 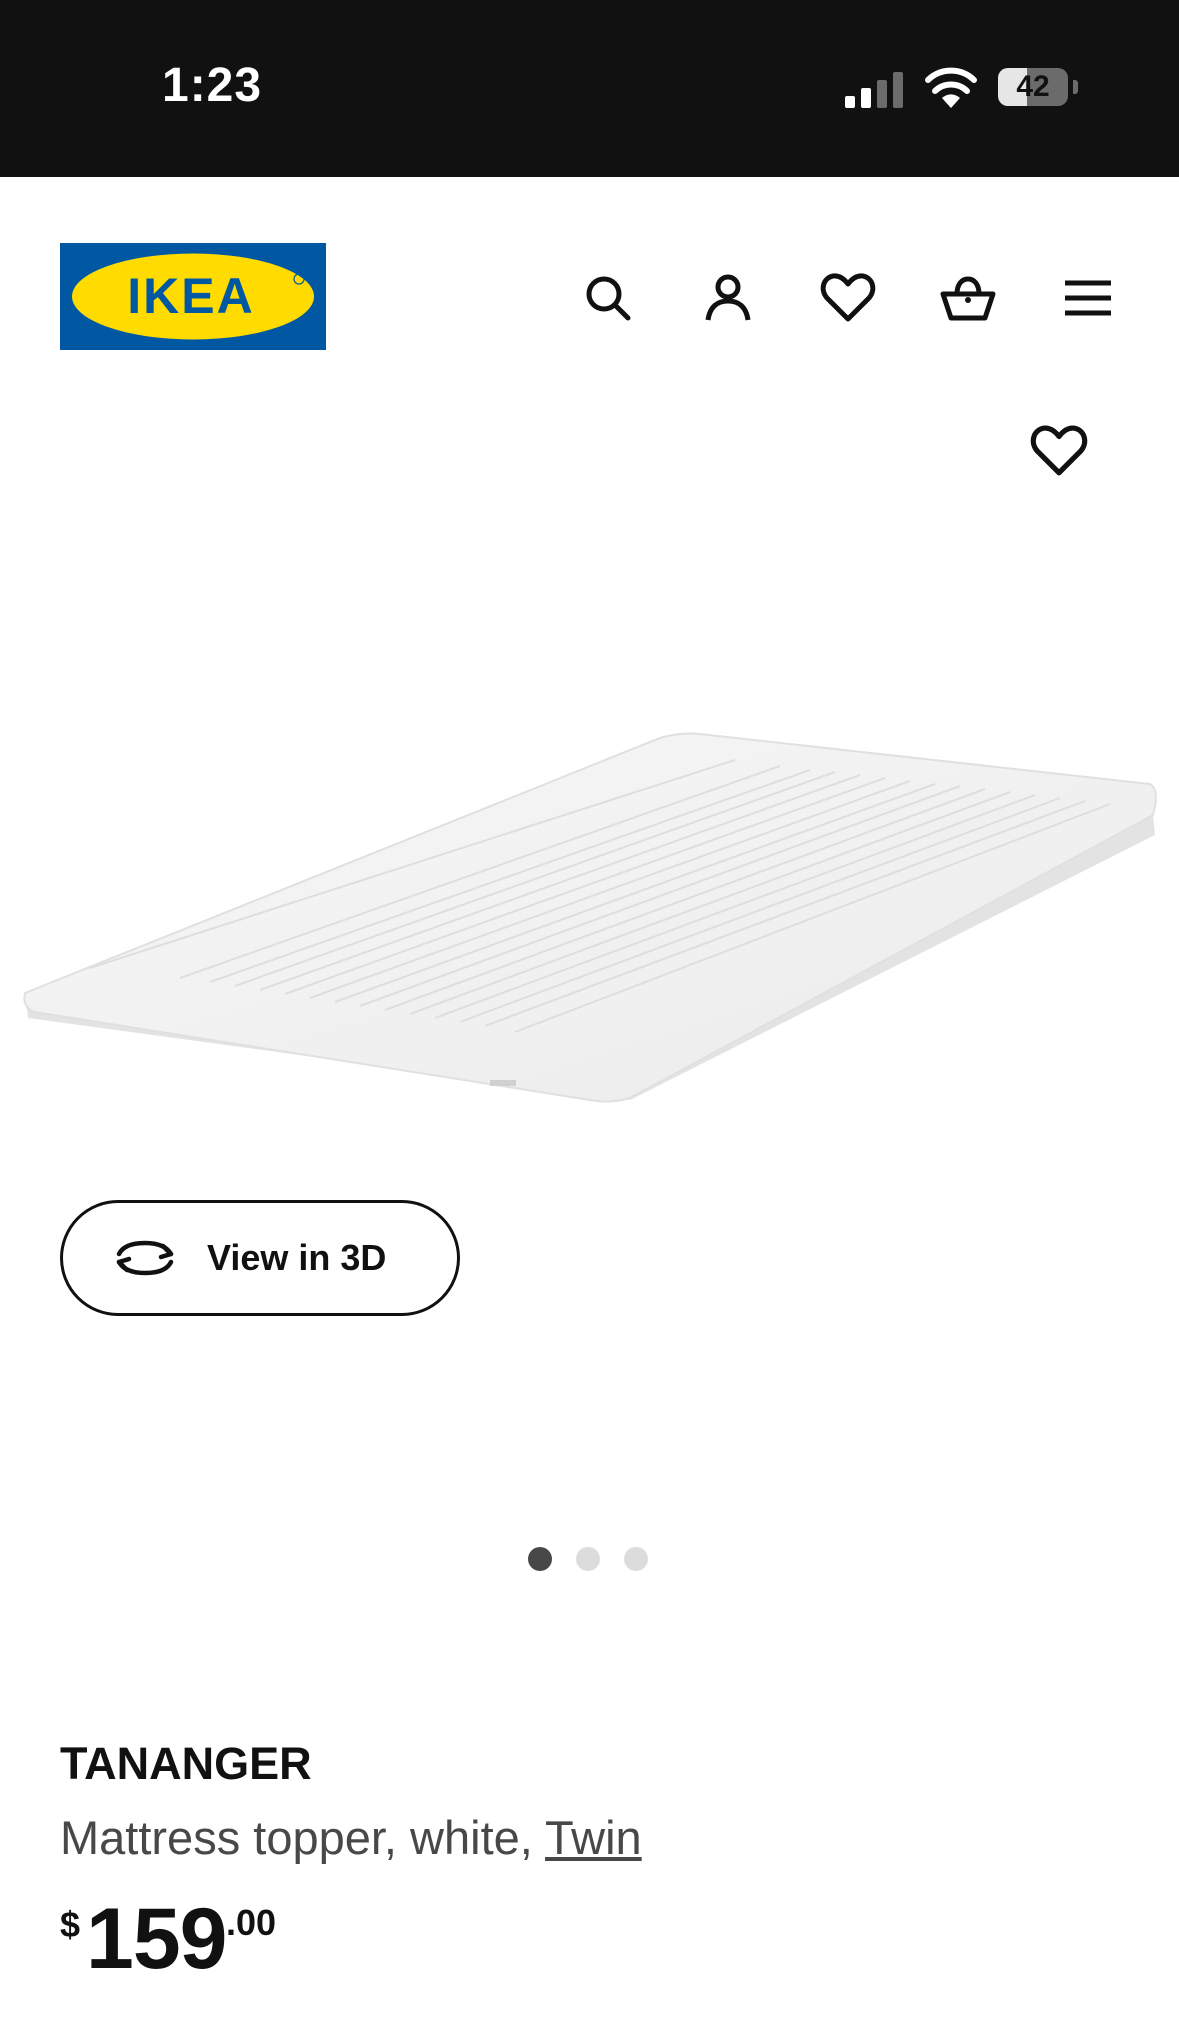 I want to click on carousel-indicator, so click(x=588, y=1559).